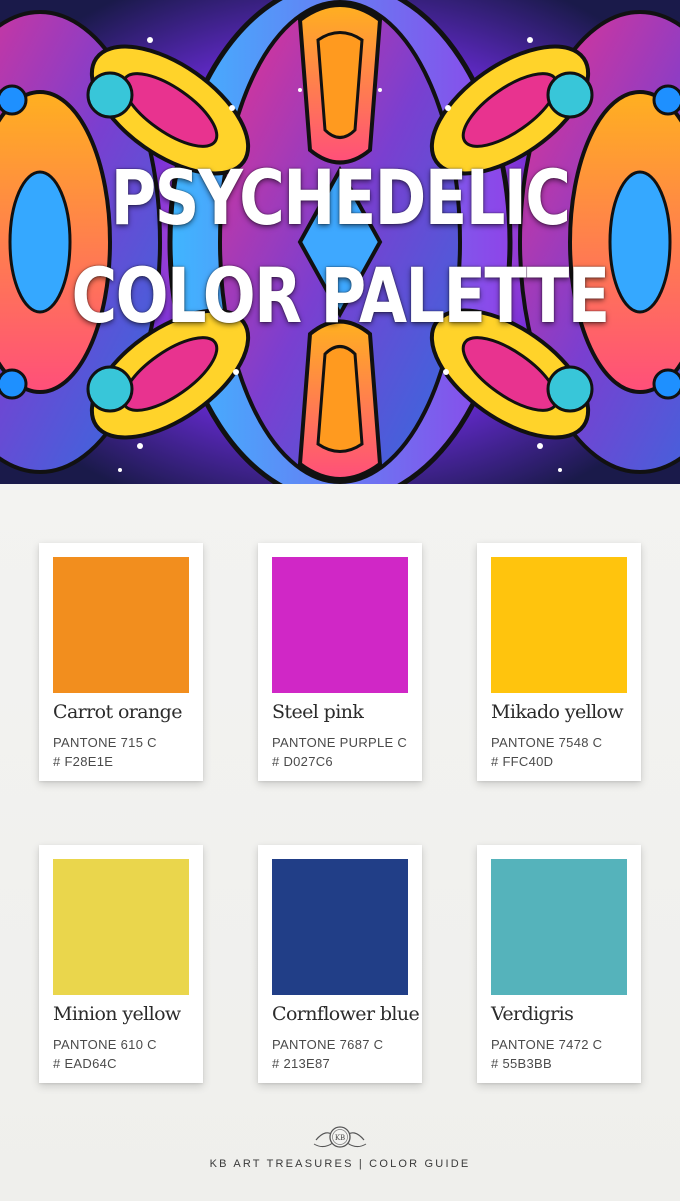 This screenshot has width=680, height=1201. I want to click on color-card-carrot-orange: Carrot orange PANTONE 715 C # F28E1E, so click(121, 662).